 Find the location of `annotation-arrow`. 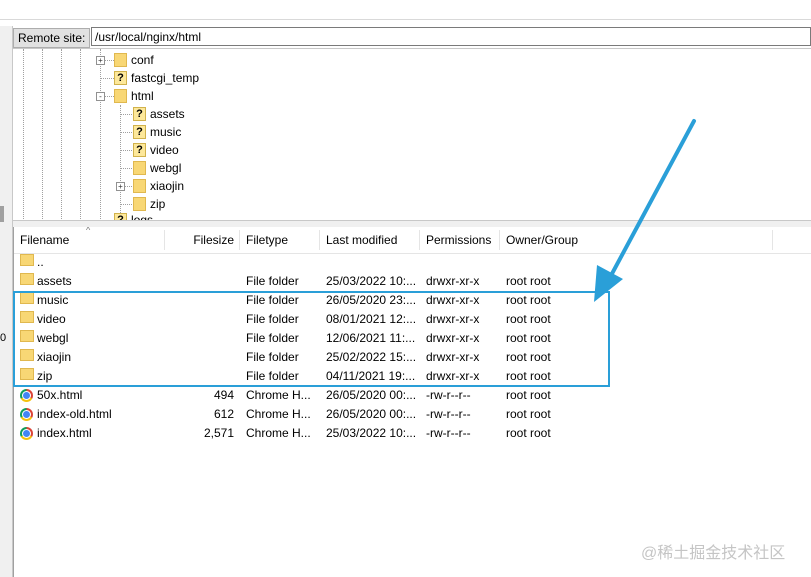

annotation-arrow is located at coordinates (645, 210).